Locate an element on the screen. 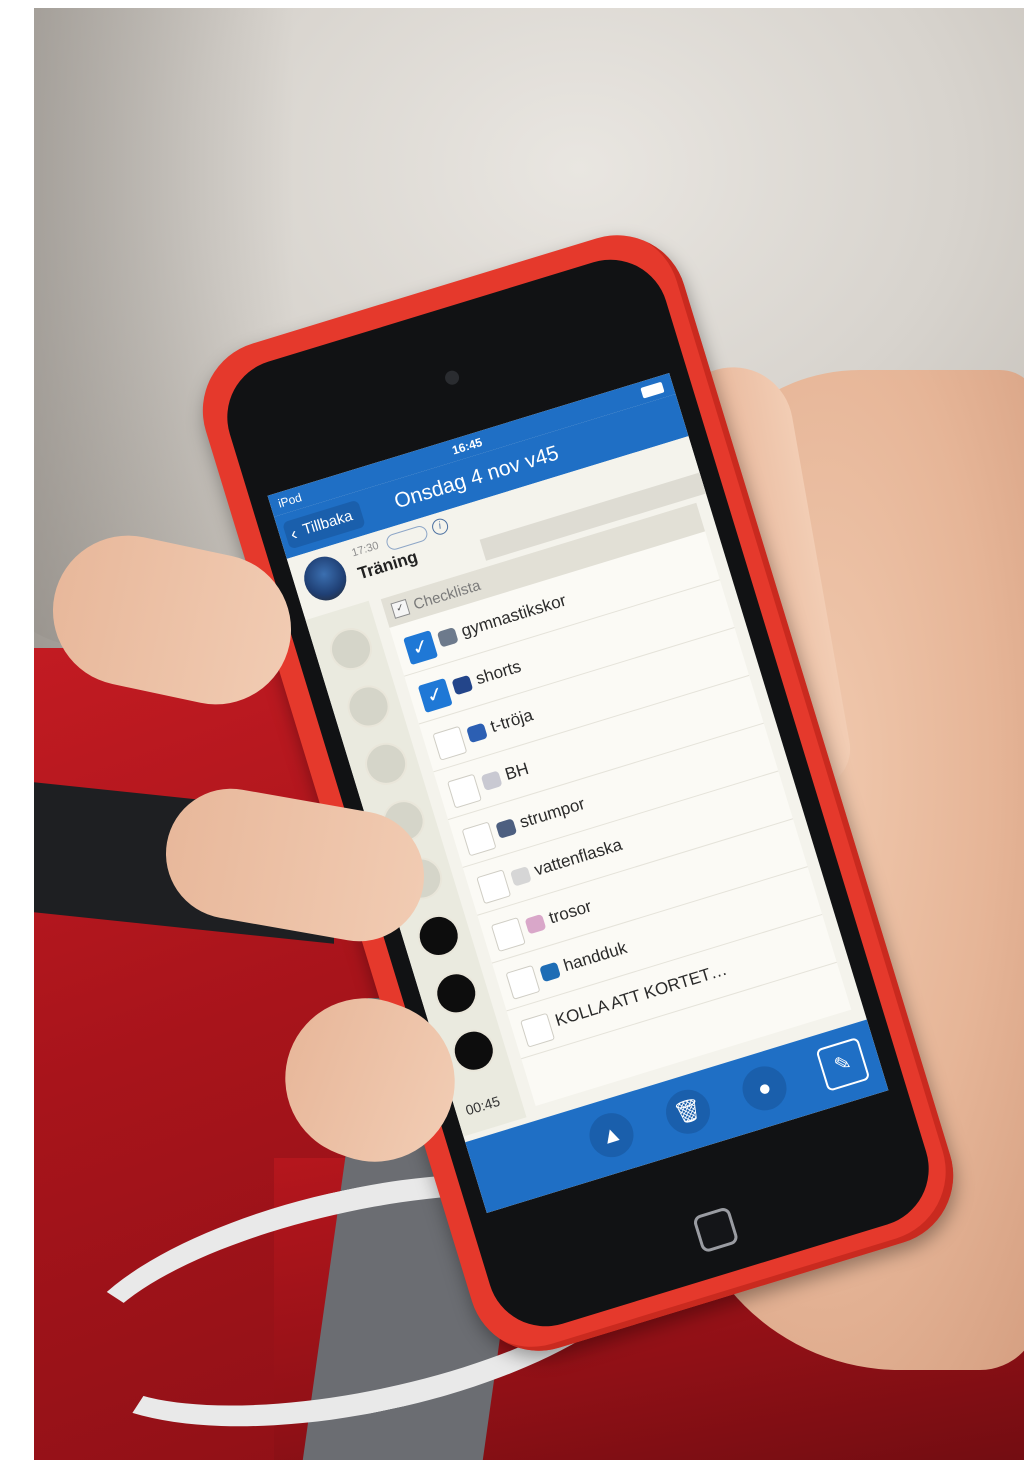  bottle-icon is located at coordinates (520, 876).